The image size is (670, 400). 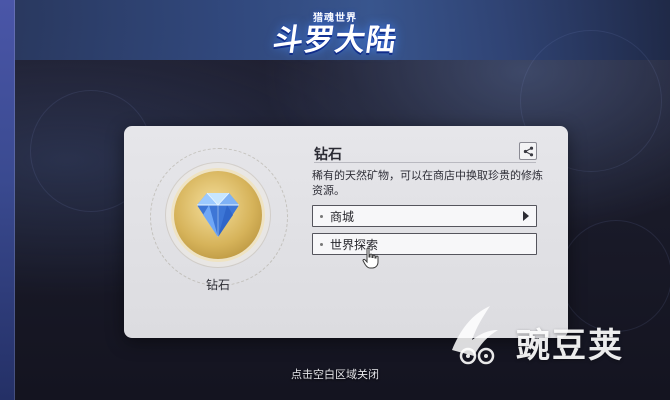 I want to click on diamond-icon, so click(x=218, y=214).